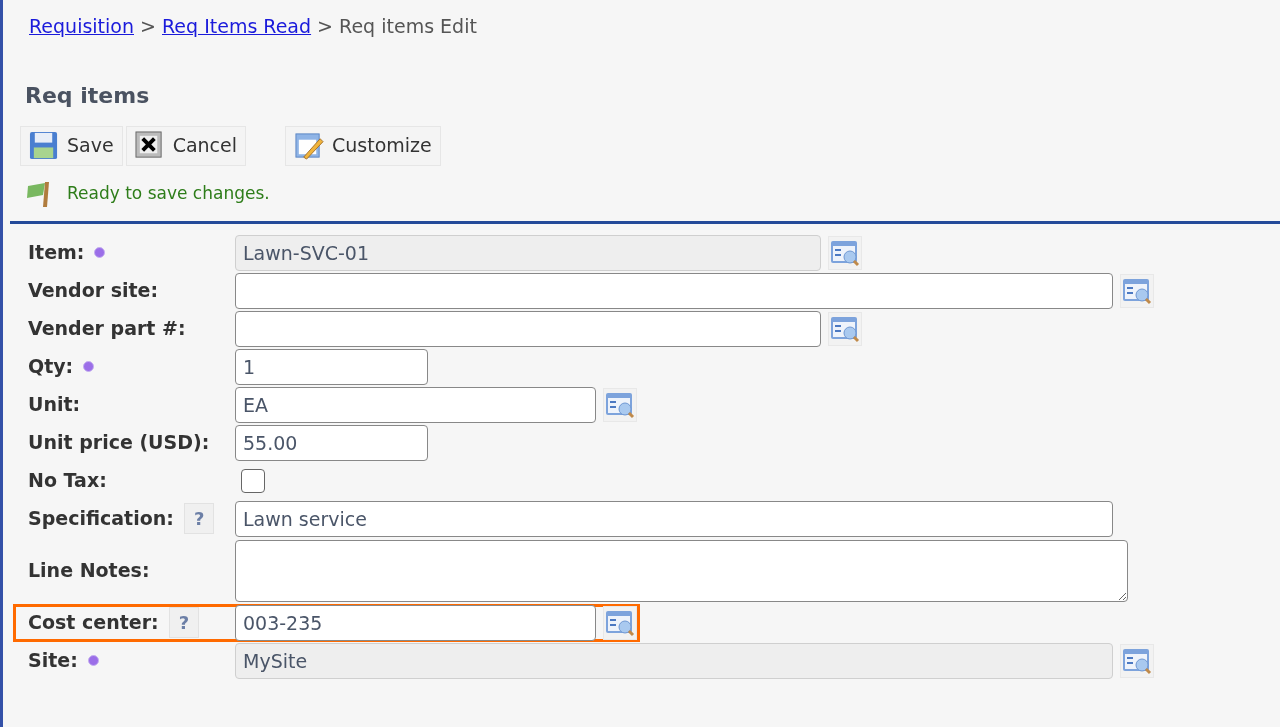 The height and width of the screenshot is (727, 1280). I want to click on field-label: Cost center:, so click(93, 623).